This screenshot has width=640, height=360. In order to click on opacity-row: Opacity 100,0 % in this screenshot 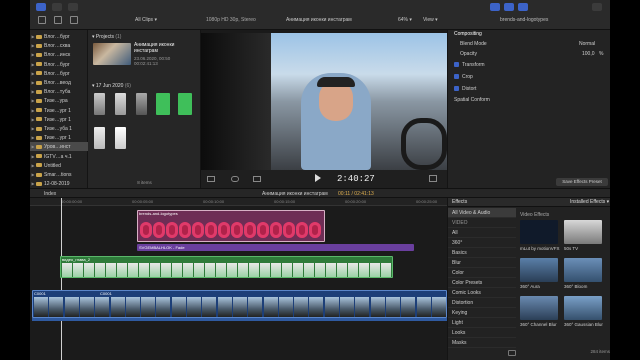, I will do `click(530, 54)`.